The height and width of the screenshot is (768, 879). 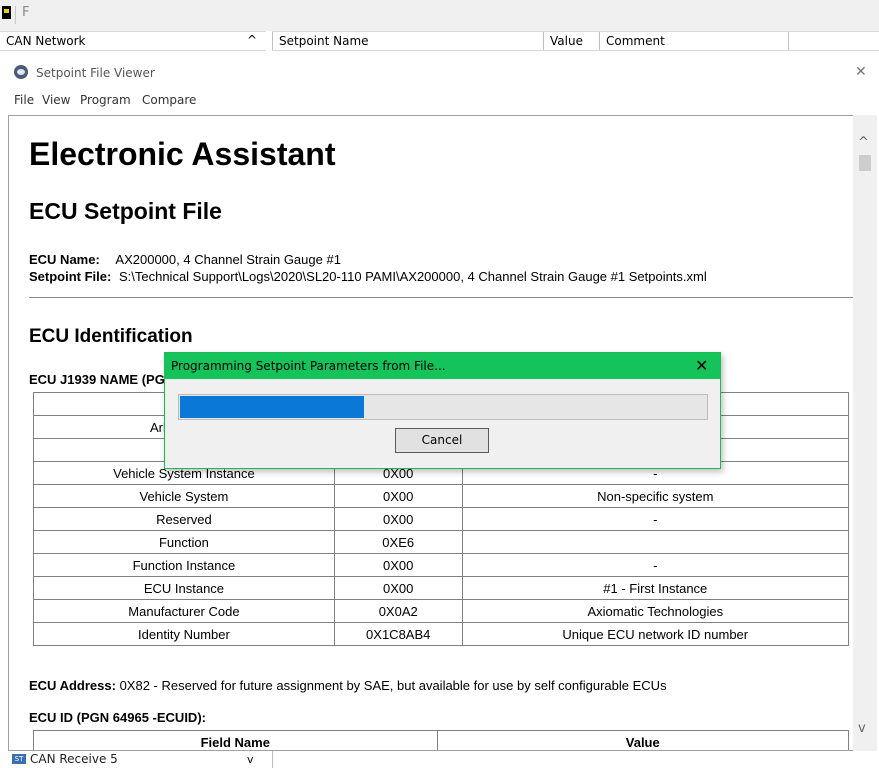 I want to click on tree-item-label: CAN Receive 5, so click(x=74, y=759).